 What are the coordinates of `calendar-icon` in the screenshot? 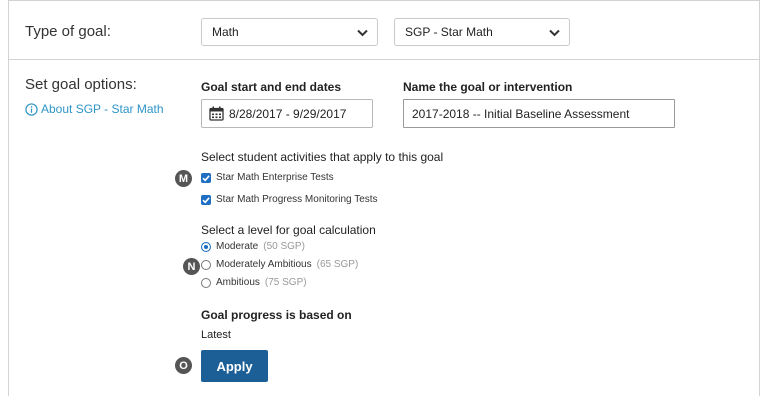 It's located at (216, 113).